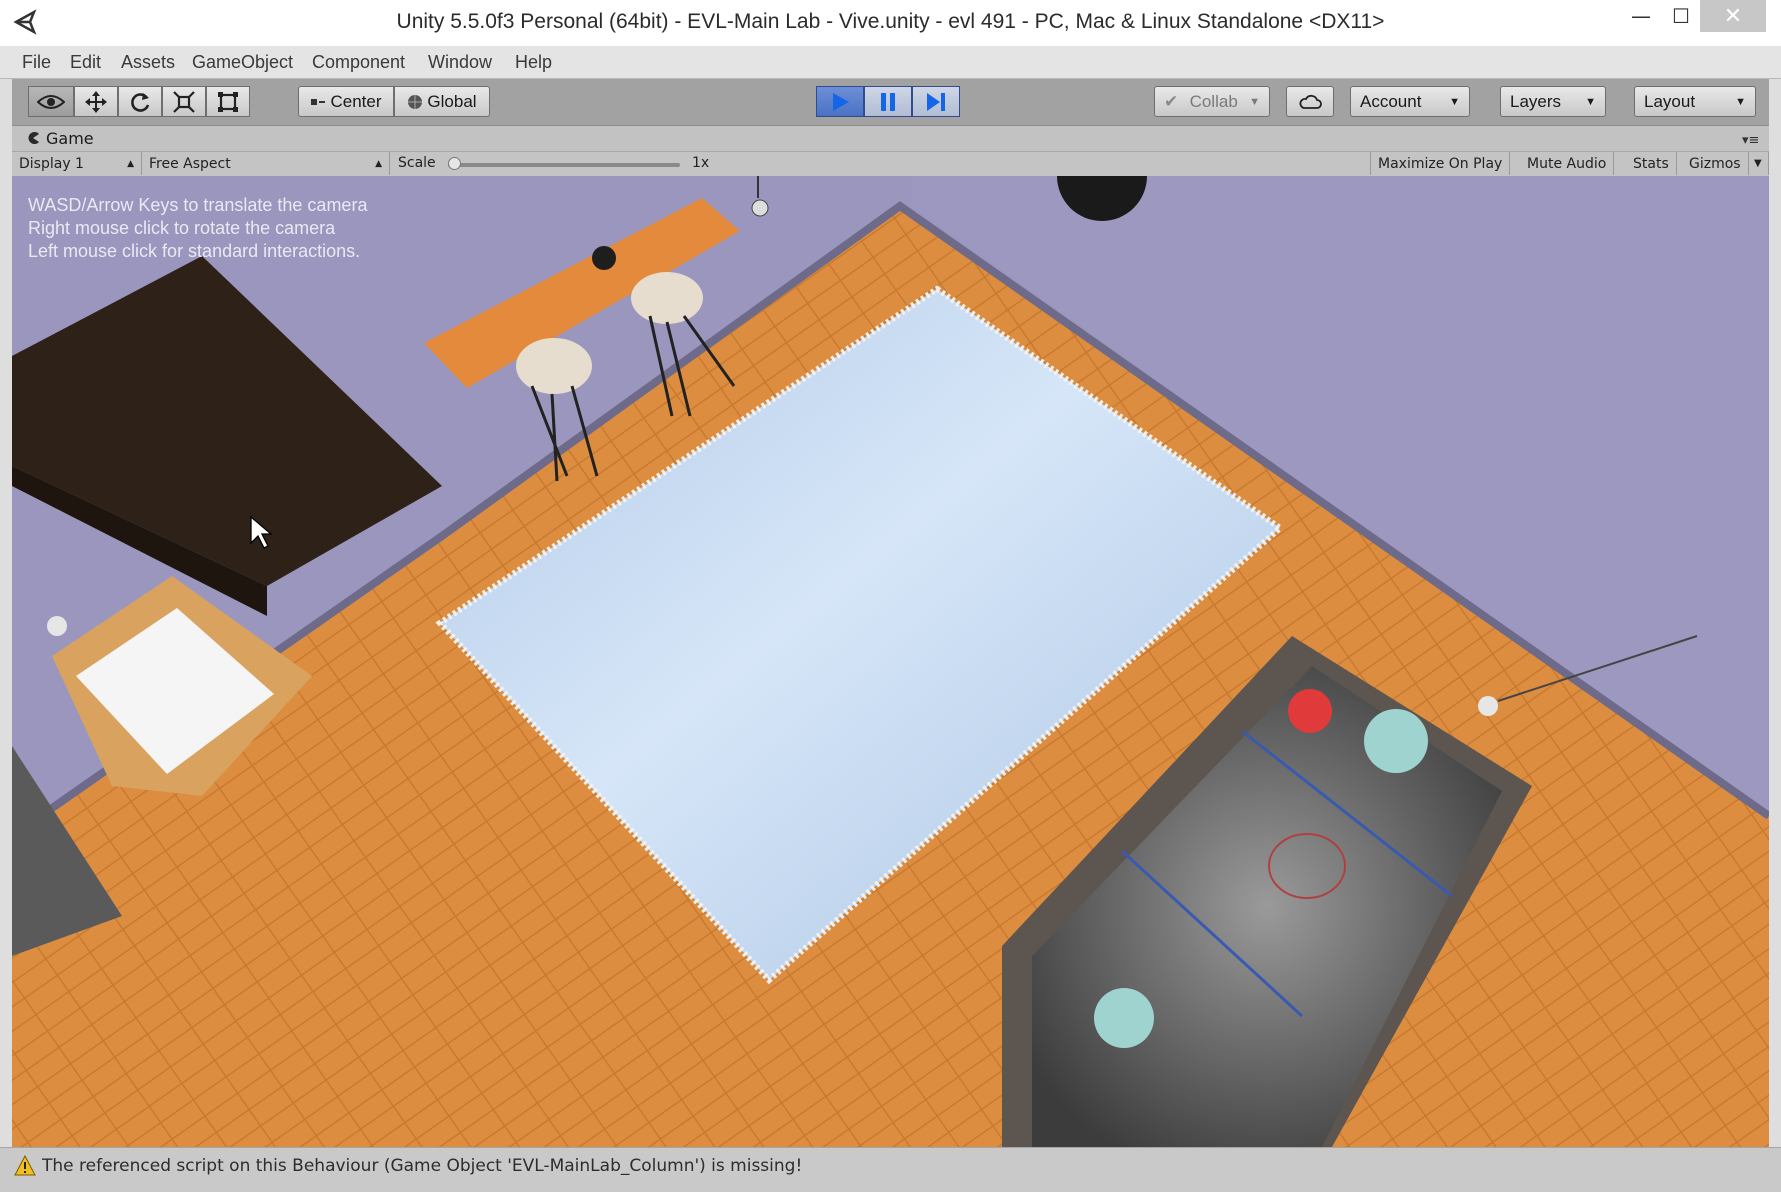 This screenshot has width=1781, height=1192. I want to click on account-dropdown: Account ▼, so click(1410, 101).